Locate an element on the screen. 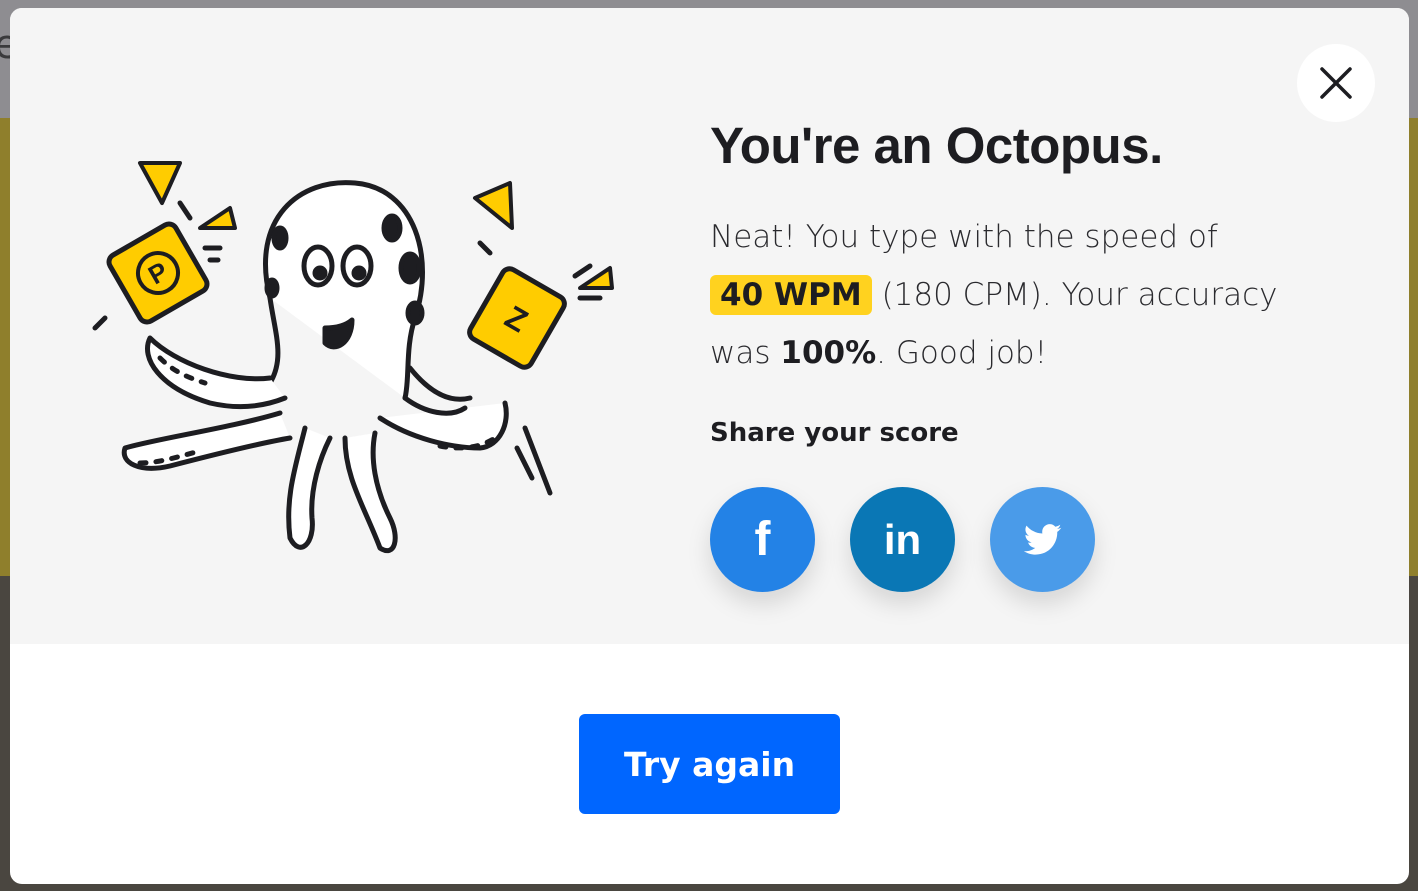 This screenshot has width=1418, height=891. result-closing: . Good job! is located at coordinates (962, 353).